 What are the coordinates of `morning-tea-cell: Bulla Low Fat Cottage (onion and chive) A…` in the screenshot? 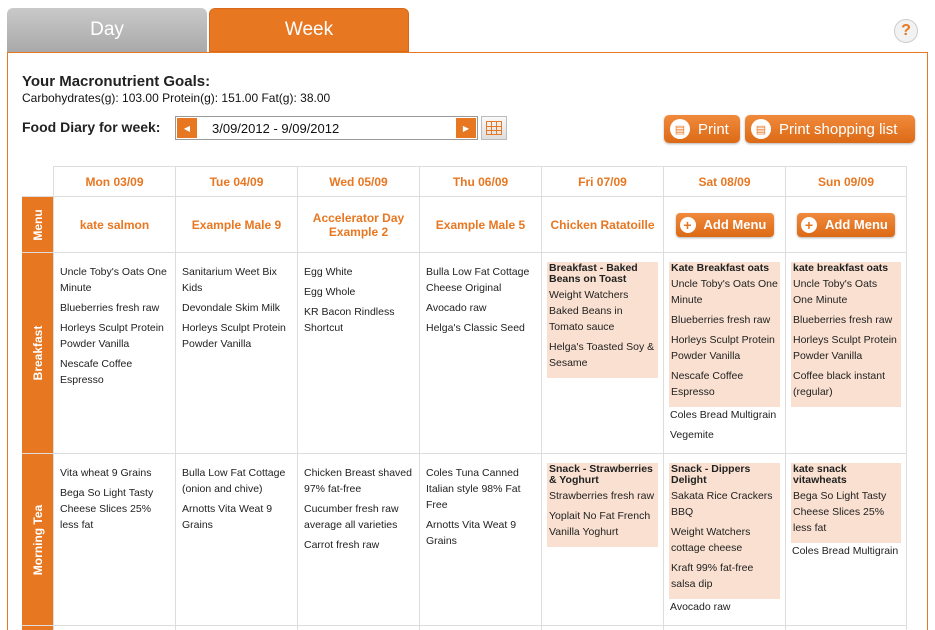 It's located at (236, 539).